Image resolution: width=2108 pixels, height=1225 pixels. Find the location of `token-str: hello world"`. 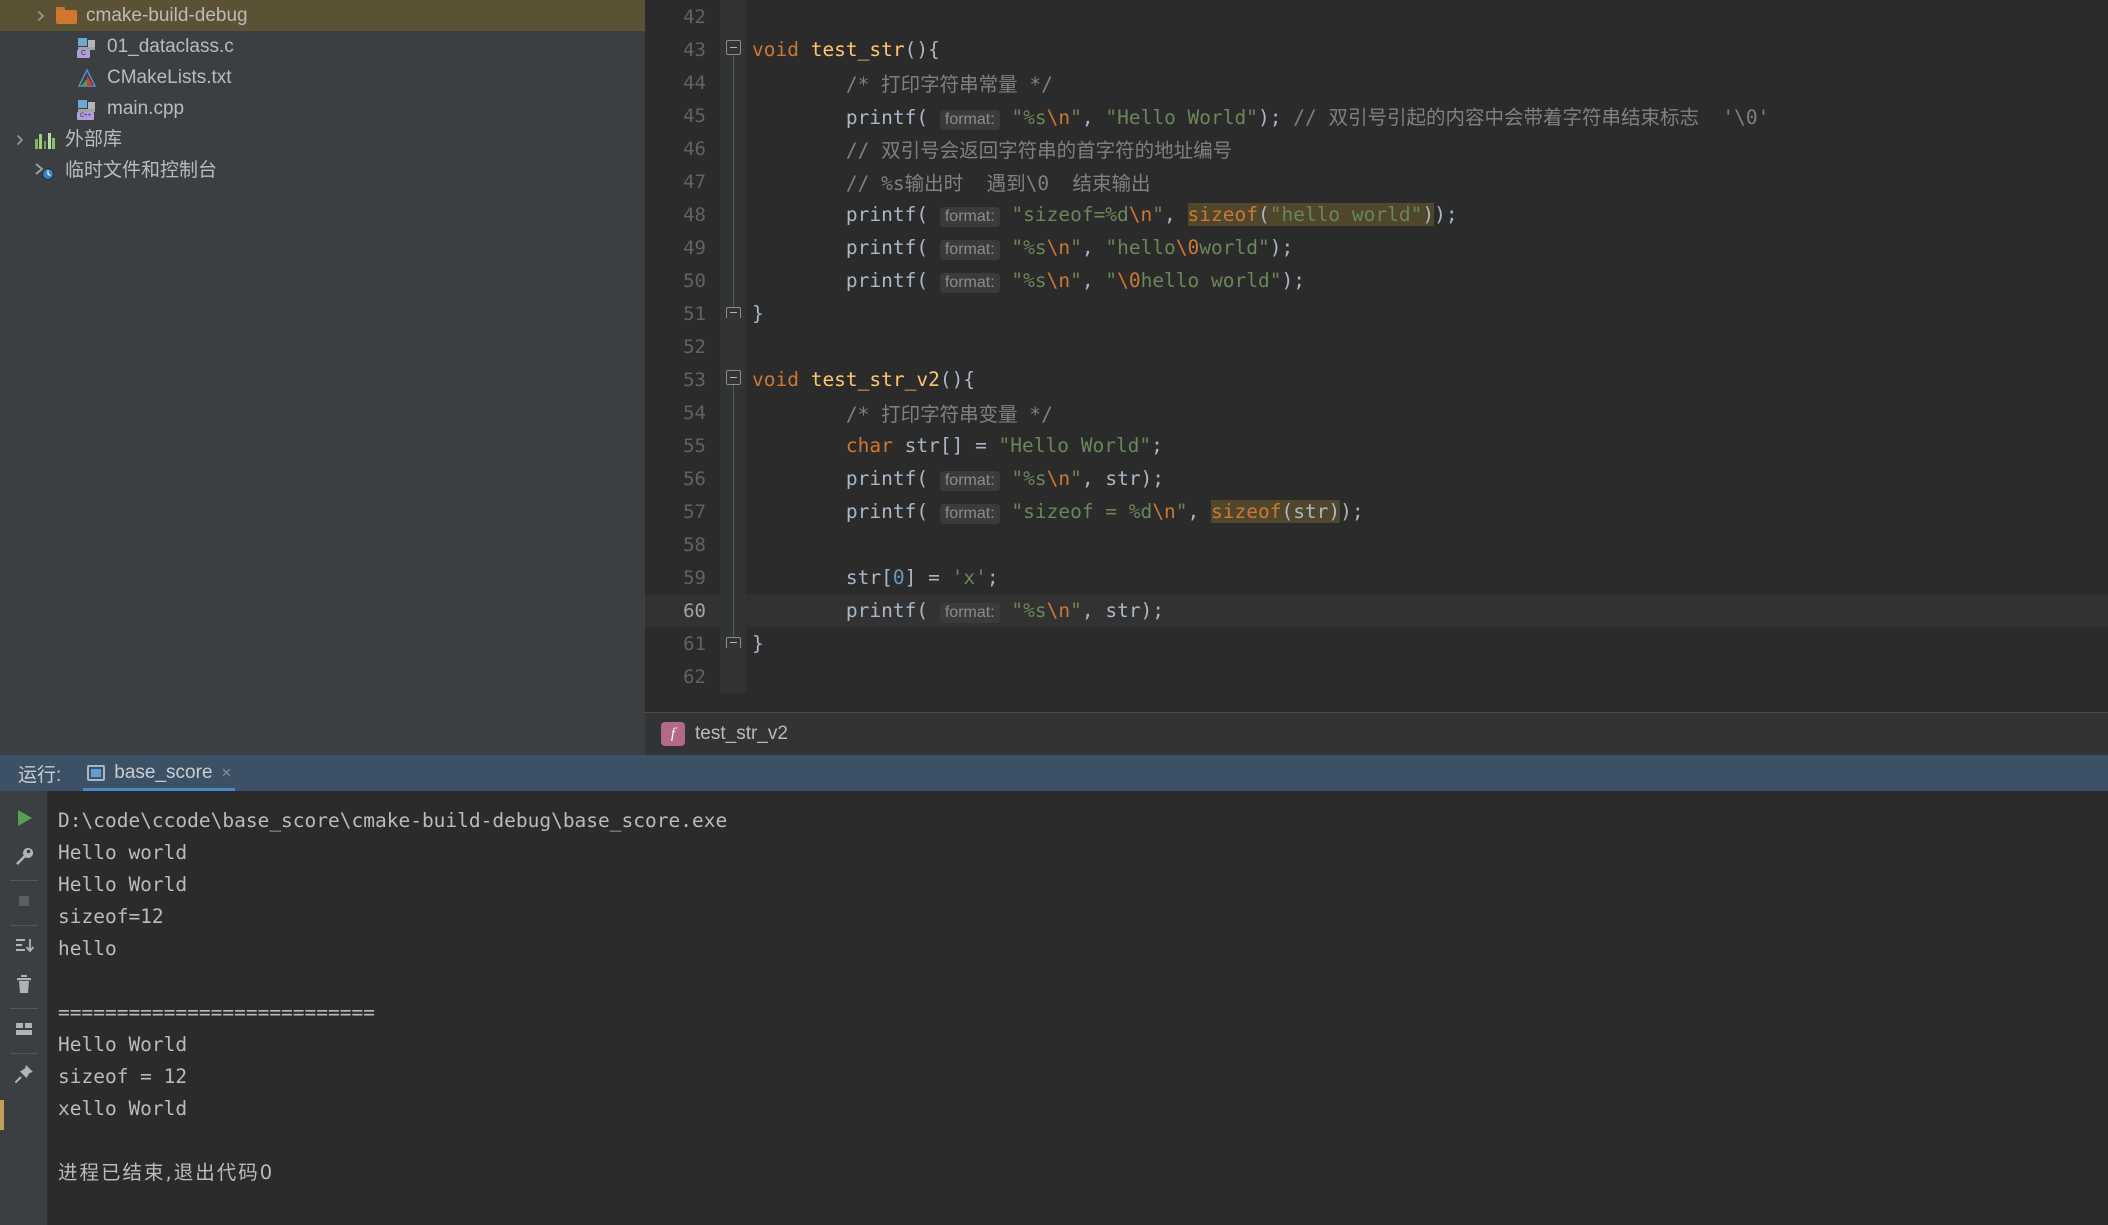

token-str: hello world" is located at coordinates (1211, 280).